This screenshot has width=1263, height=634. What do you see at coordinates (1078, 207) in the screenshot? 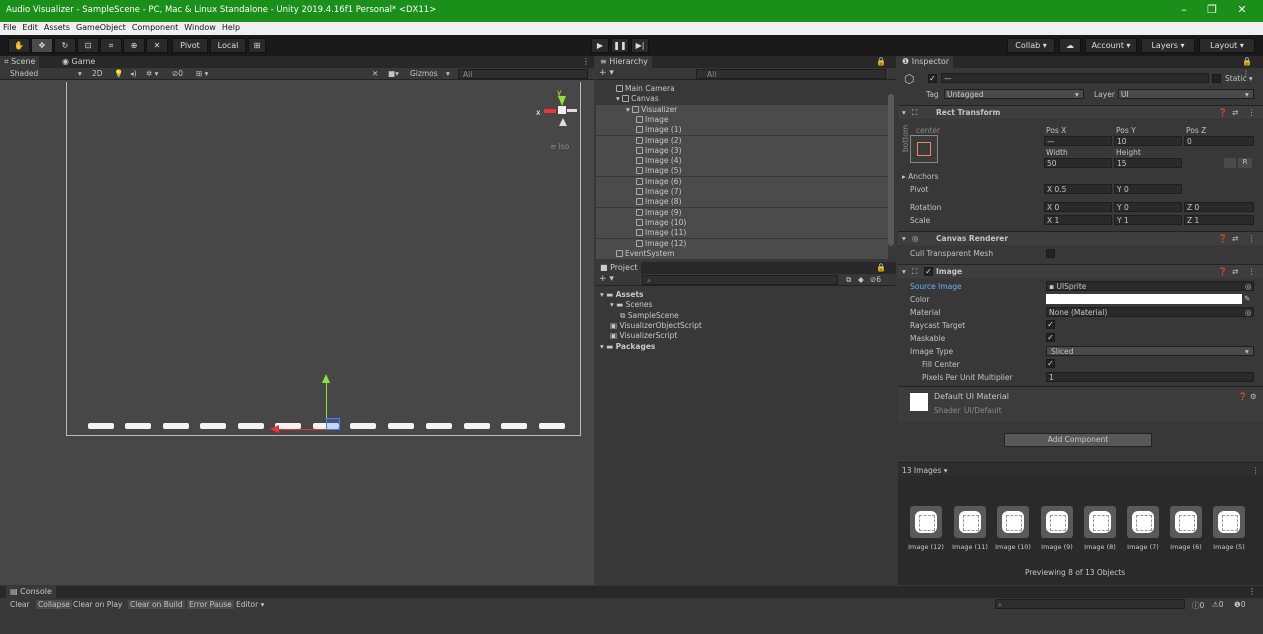
I see `rotation-x-input: X 0` at bounding box center [1078, 207].